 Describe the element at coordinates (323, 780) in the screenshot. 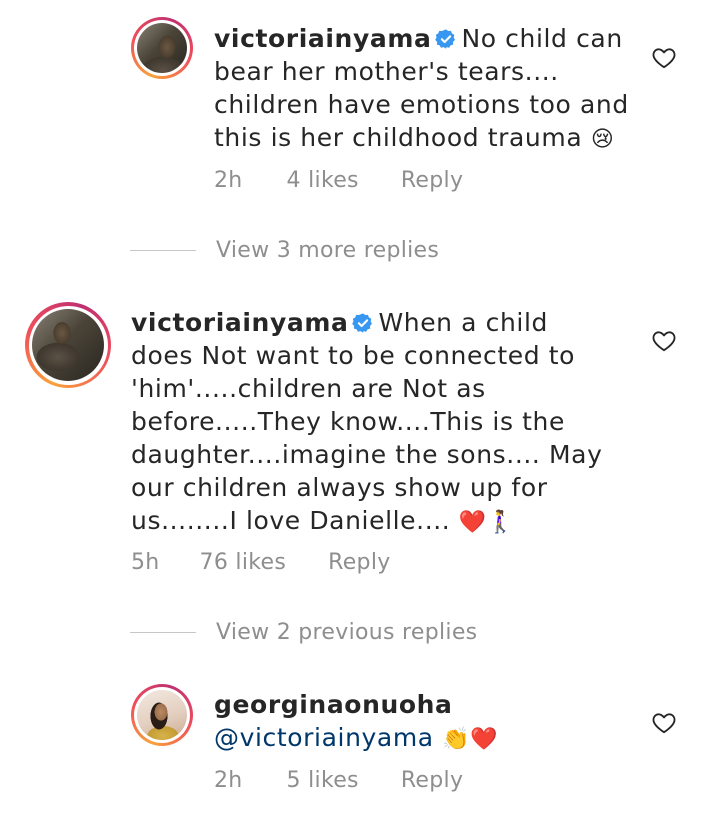

I see `comment-likes-count: 5 likes` at that location.